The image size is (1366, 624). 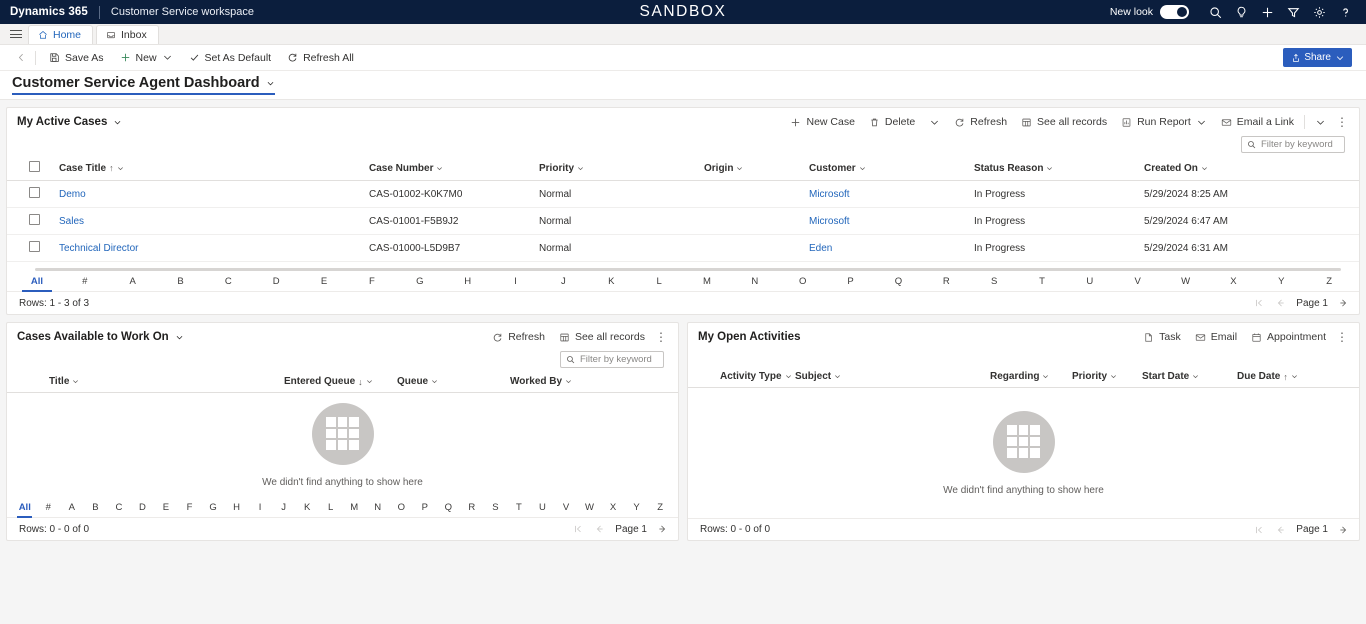 What do you see at coordinates (21, 57) in the screenshot?
I see `back-arrow-icon` at bounding box center [21, 57].